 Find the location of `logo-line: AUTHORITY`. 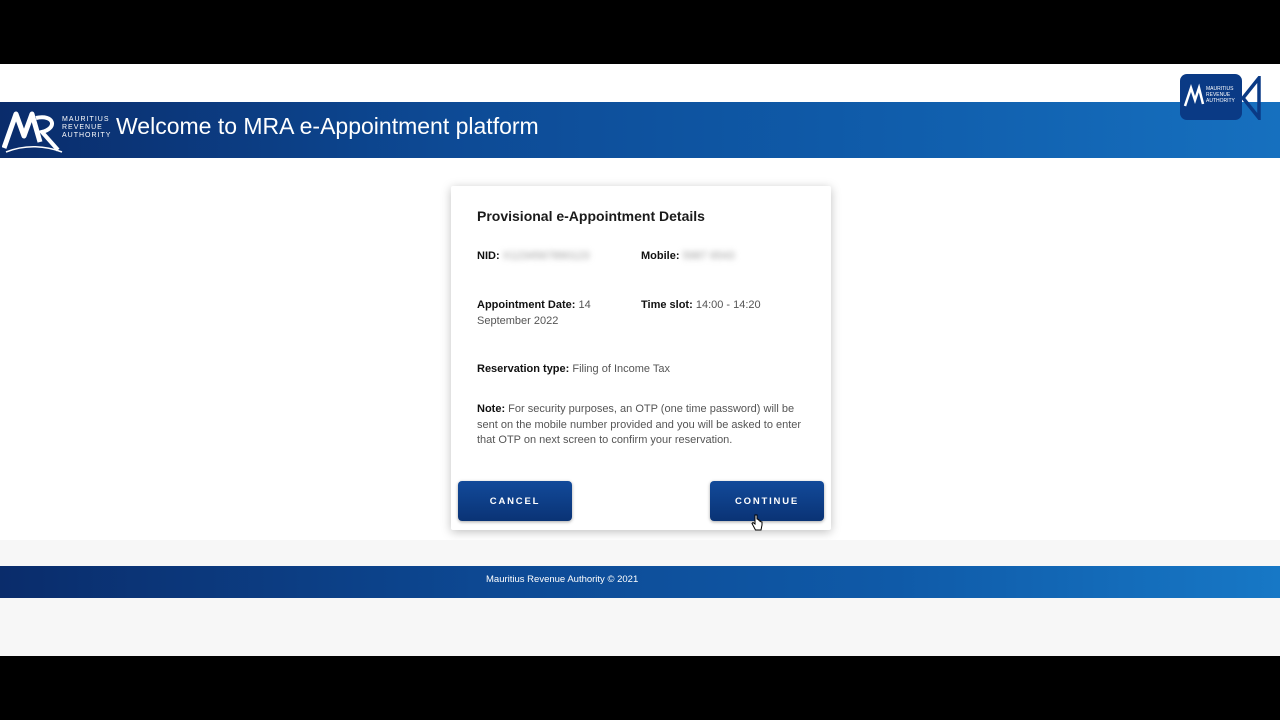

logo-line: AUTHORITY is located at coordinates (87, 135).